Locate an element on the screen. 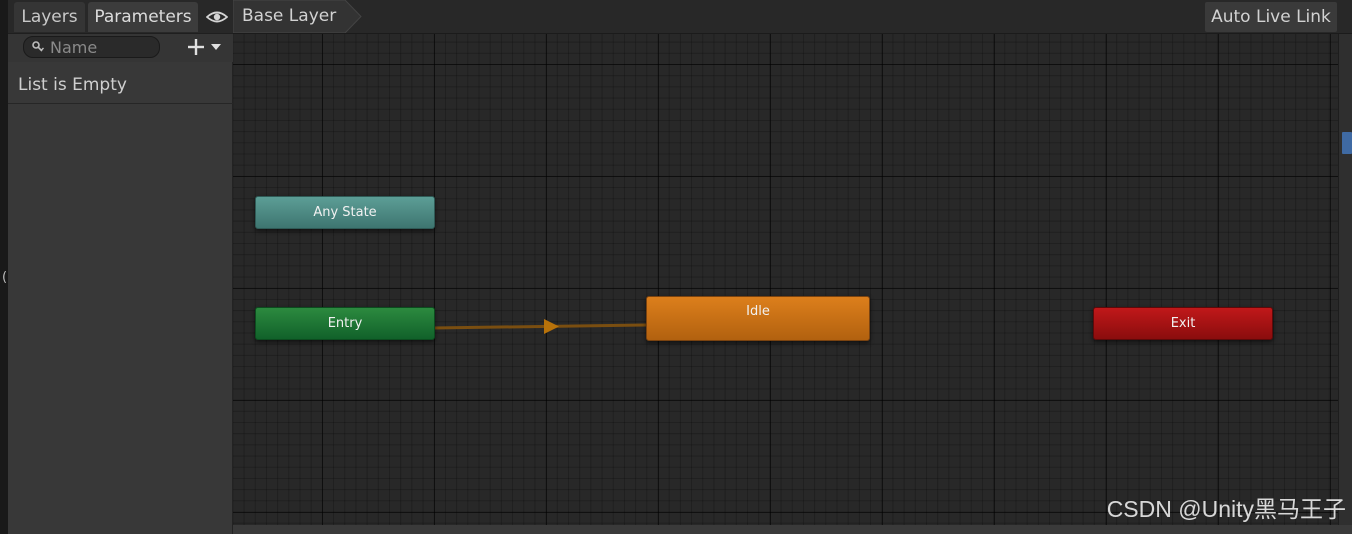 This screenshot has height=534, width=1352. panel-tabs: Layers Parameters is located at coordinates (120, 17).